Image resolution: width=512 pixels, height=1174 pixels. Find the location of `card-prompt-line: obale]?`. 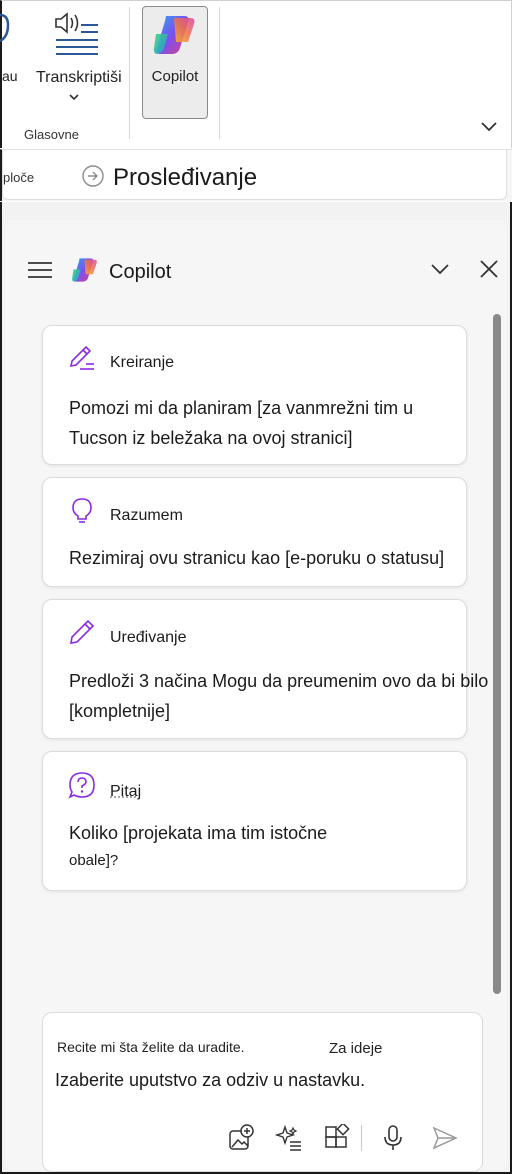

card-prompt-line: obale]? is located at coordinates (94, 860).